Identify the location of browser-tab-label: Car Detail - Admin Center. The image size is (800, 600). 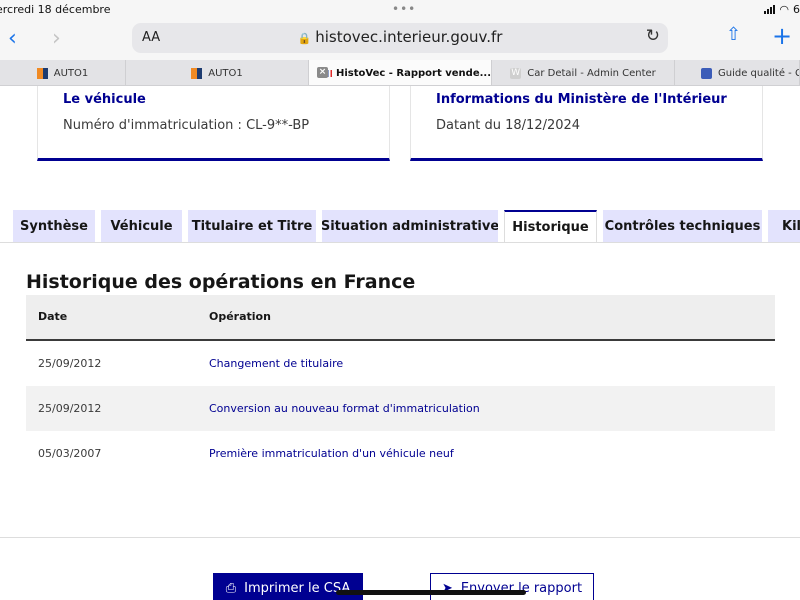
(591, 73).